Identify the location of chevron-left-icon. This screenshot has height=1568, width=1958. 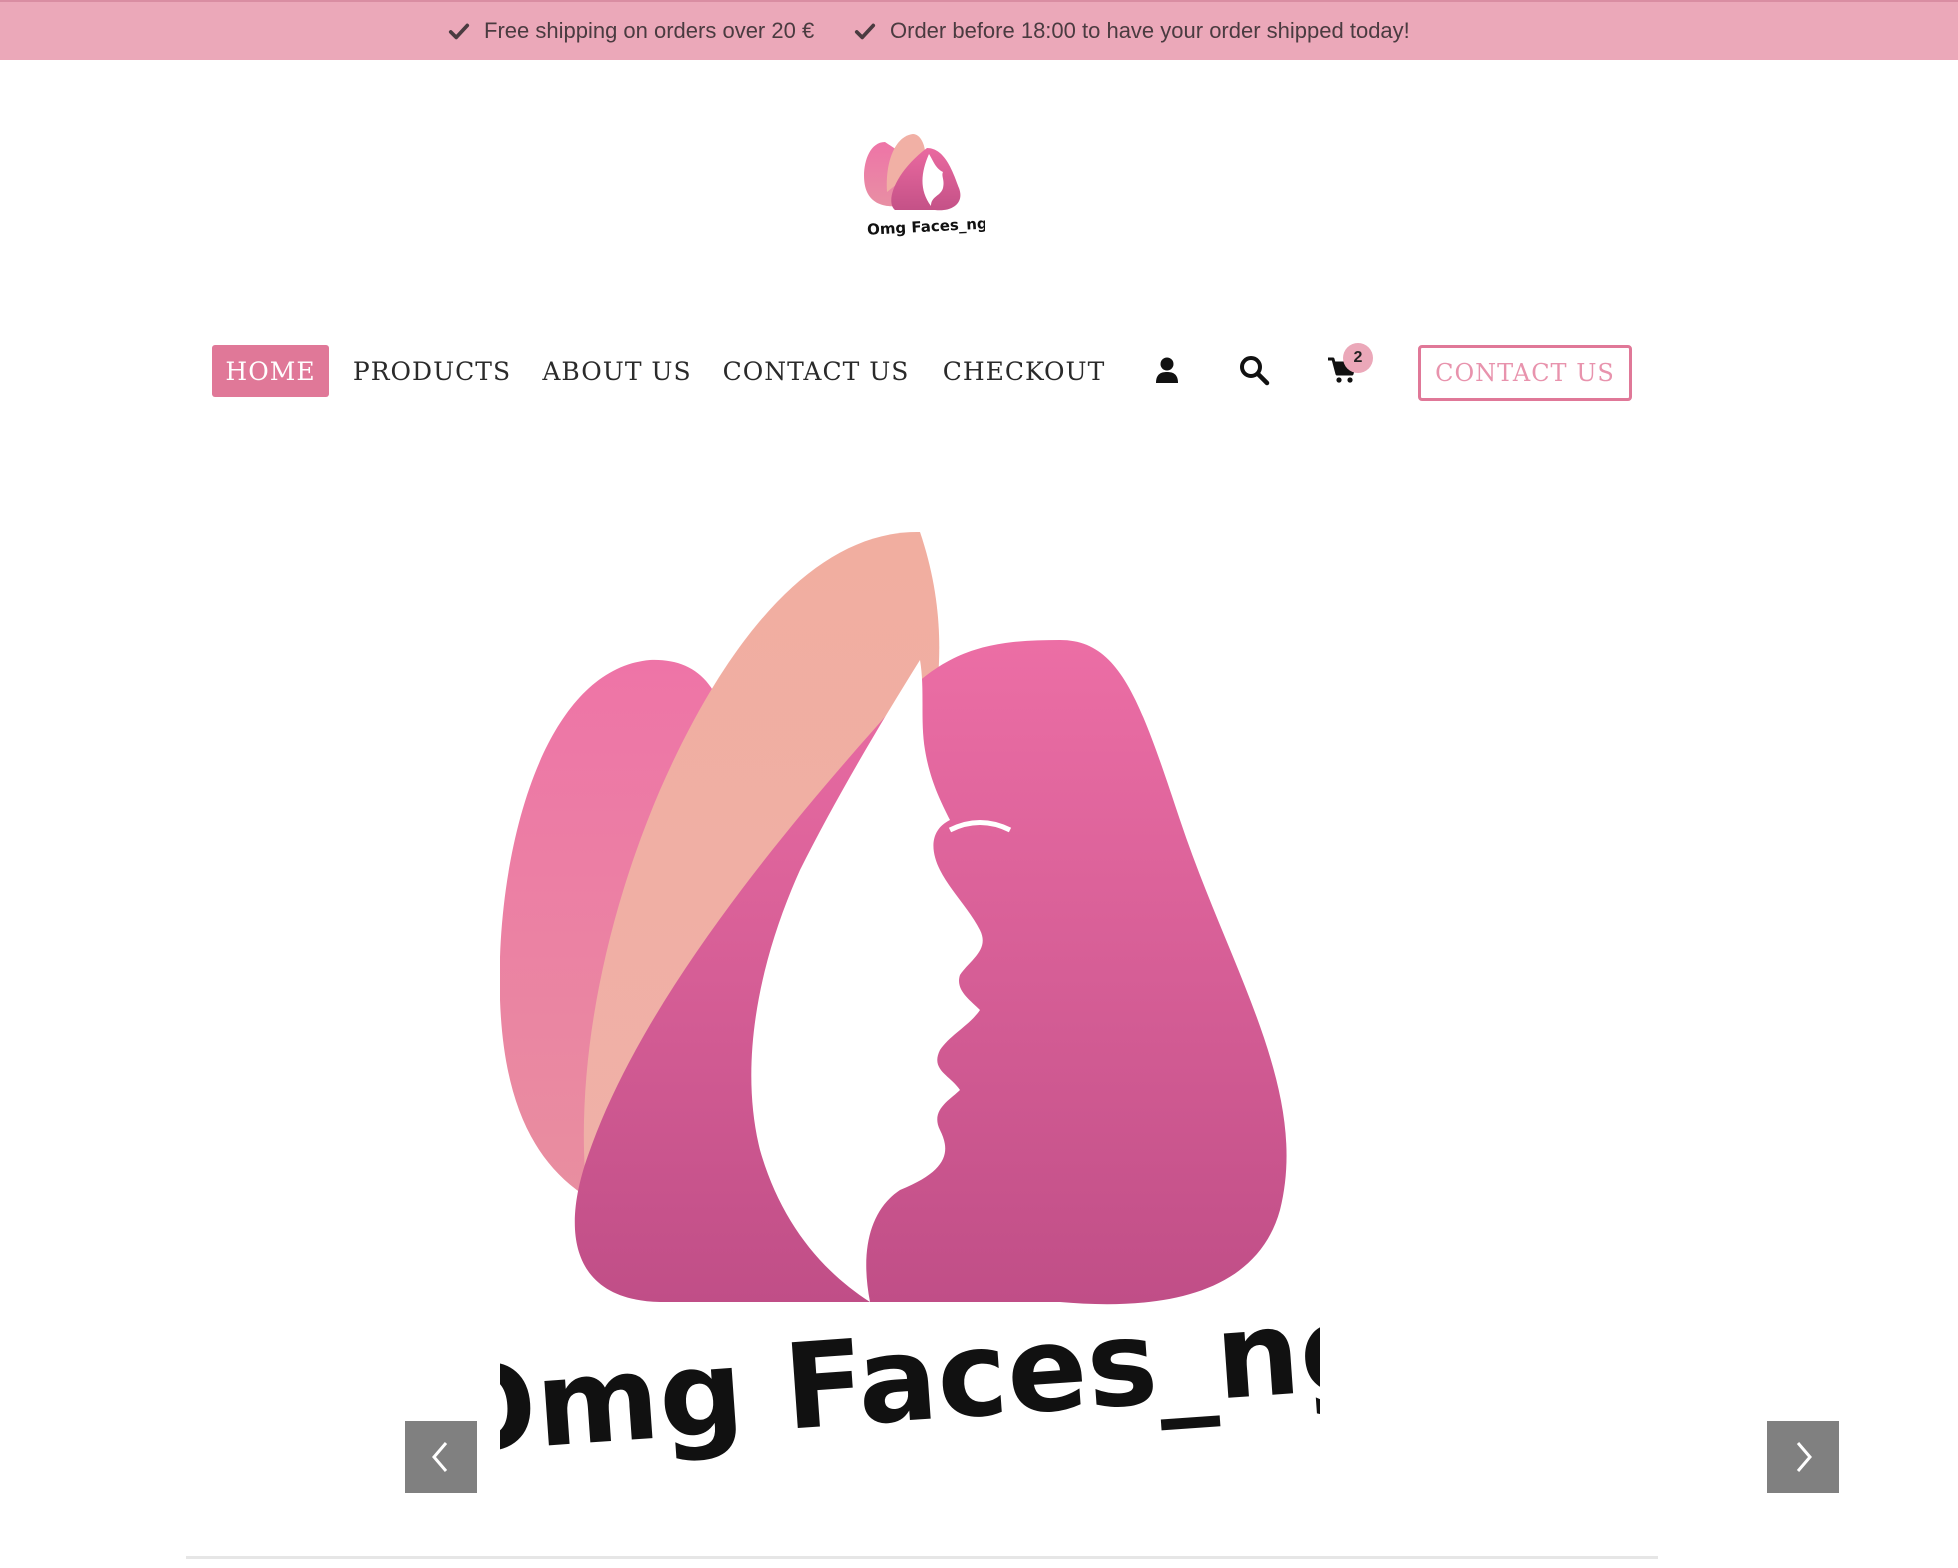
(440, 1457).